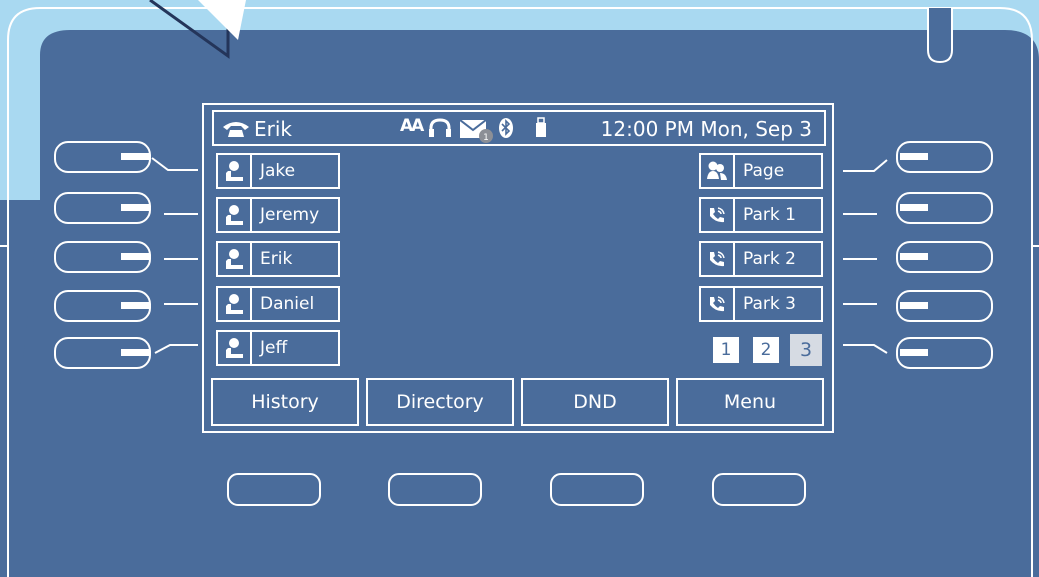 This screenshot has width=1039, height=577. Describe the element at coordinates (412, 126) in the screenshot. I see `font-size-icon: AA` at that location.